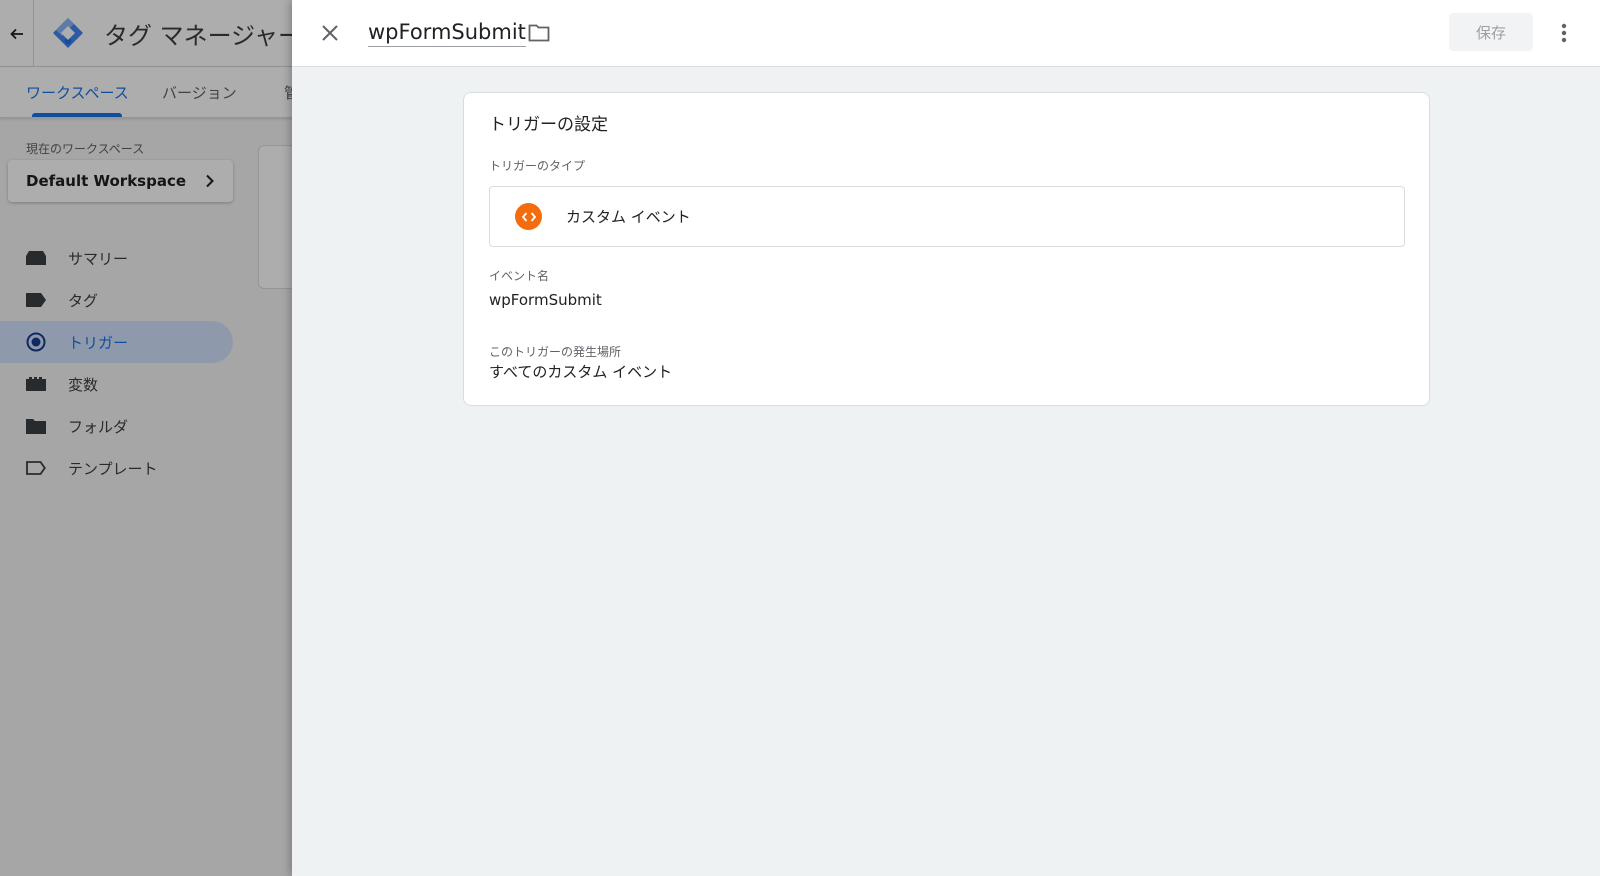 The width and height of the screenshot is (1600, 876). I want to click on more-options-button, so click(1564, 33).